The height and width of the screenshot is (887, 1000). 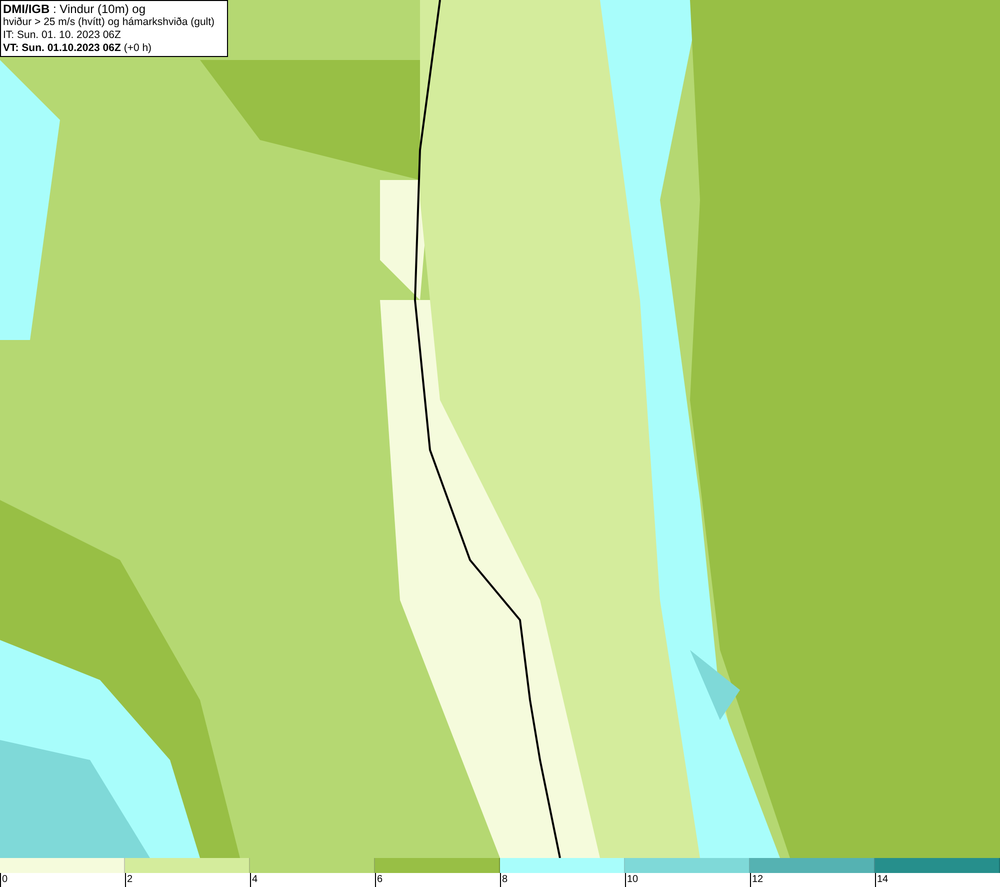 I want to click on legend-label: 12, so click(x=757, y=880).